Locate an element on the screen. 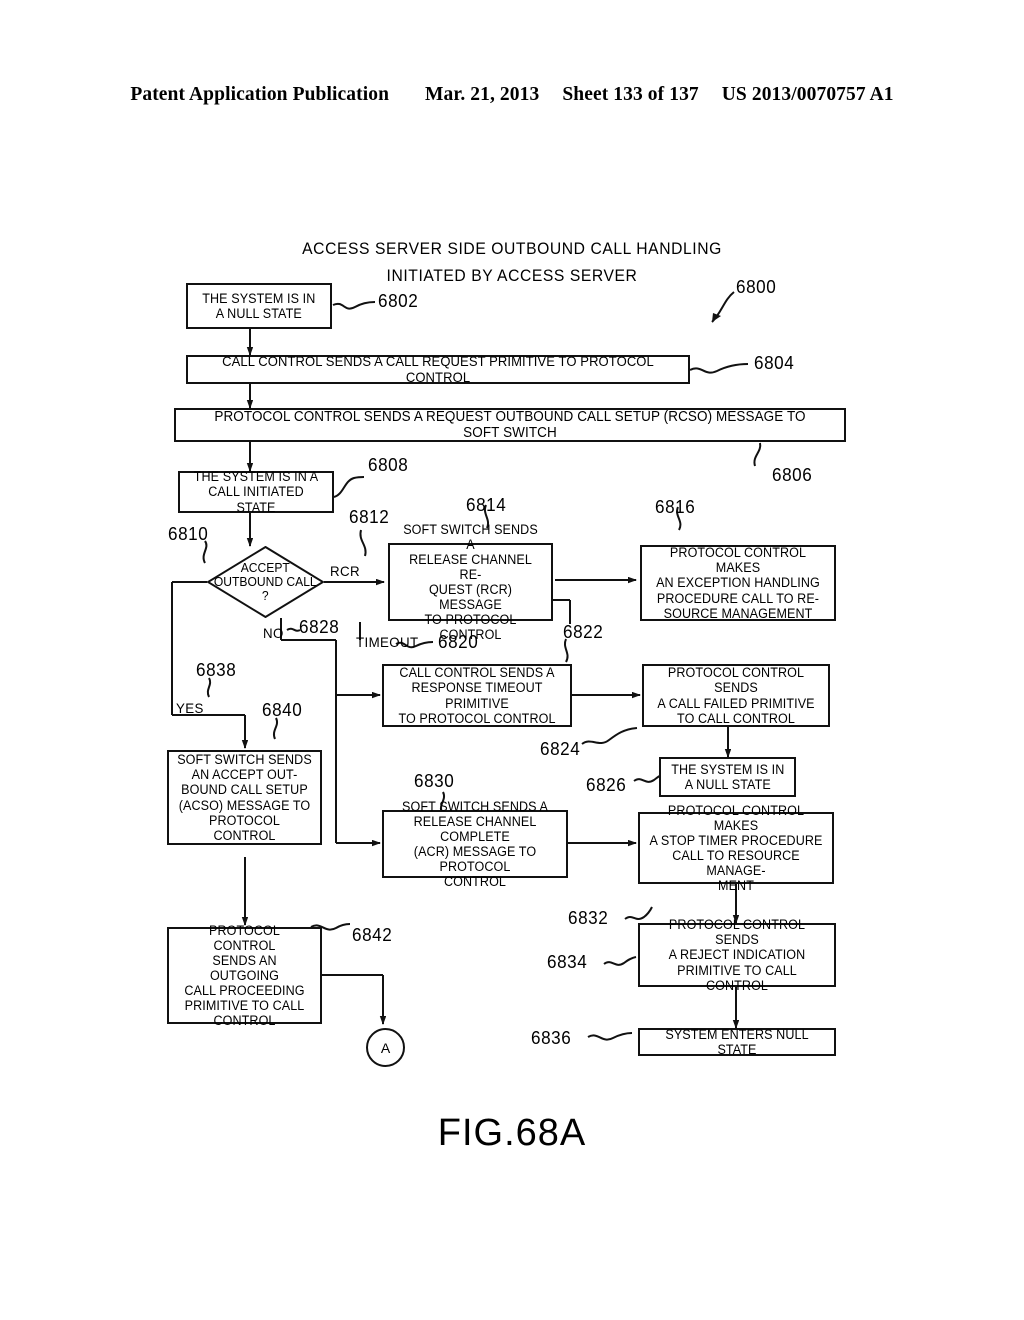  ref-6828: 6828 is located at coordinates (319, 627).